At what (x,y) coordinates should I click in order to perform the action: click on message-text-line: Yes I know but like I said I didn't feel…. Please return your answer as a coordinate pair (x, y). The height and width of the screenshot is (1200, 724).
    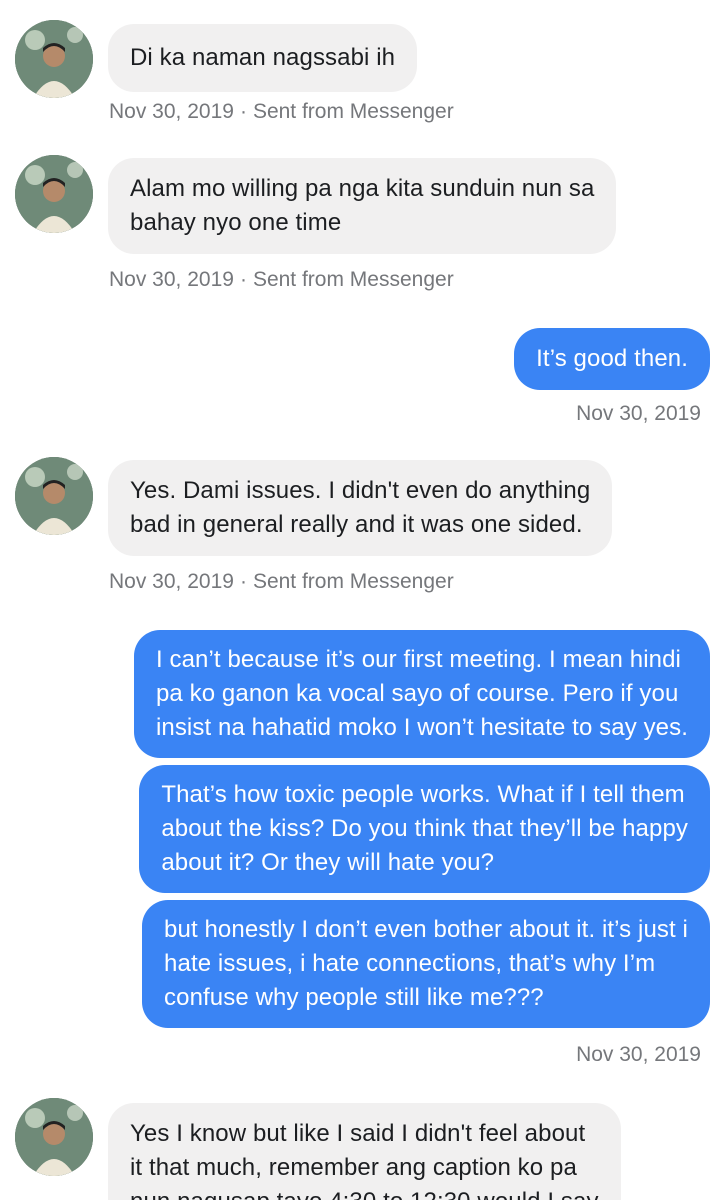
    Looking at the image, I should click on (358, 1133).